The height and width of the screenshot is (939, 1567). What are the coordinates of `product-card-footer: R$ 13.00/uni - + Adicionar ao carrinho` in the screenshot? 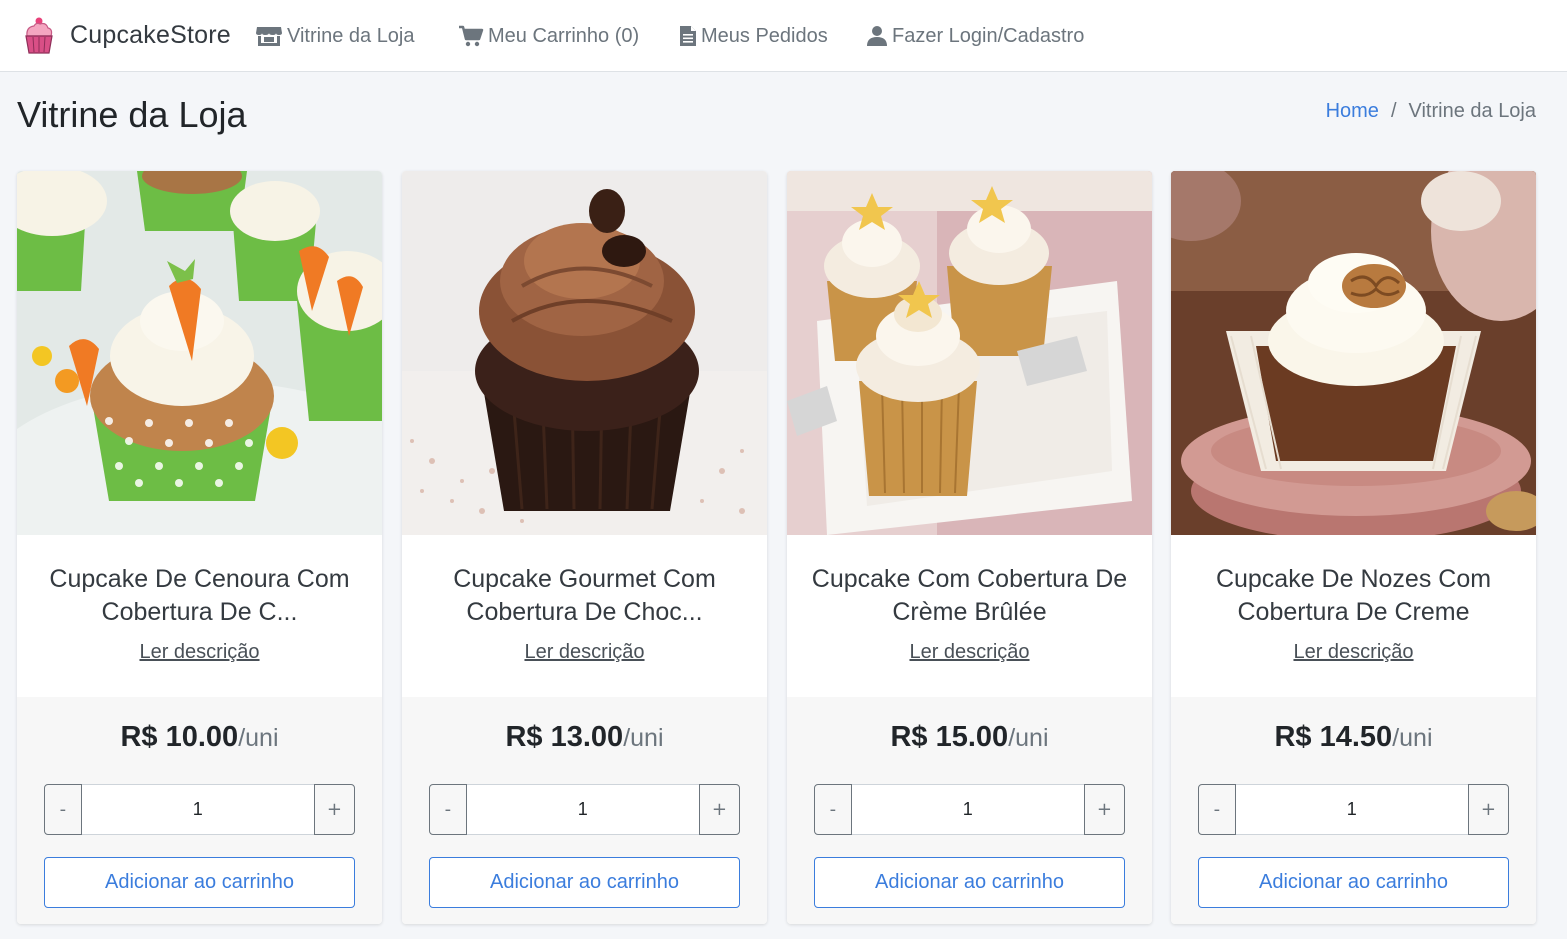 It's located at (584, 810).